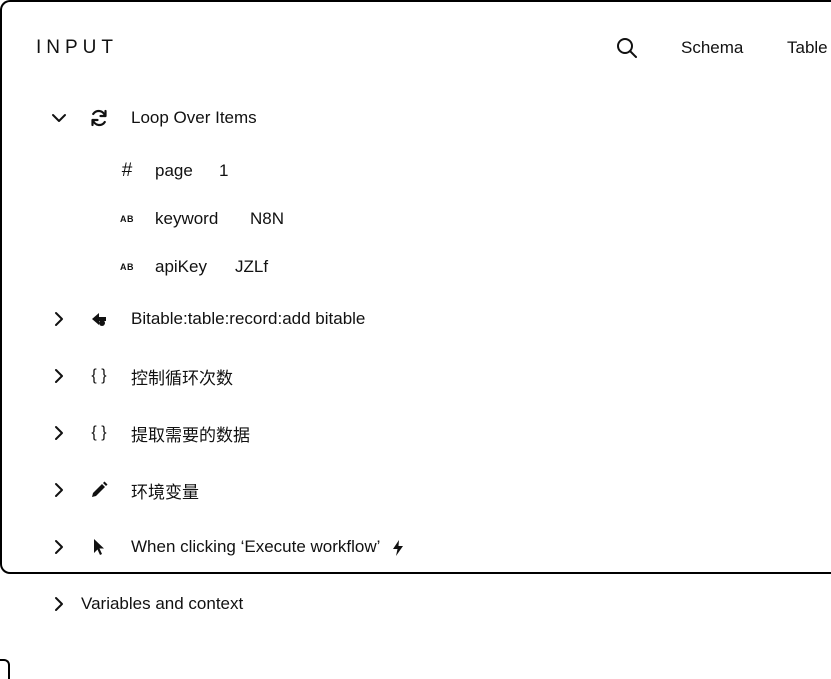 This screenshot has height=679, width=831. I want to click on field-row-apikey: AB apiKey JZLf, so click(415, 267).